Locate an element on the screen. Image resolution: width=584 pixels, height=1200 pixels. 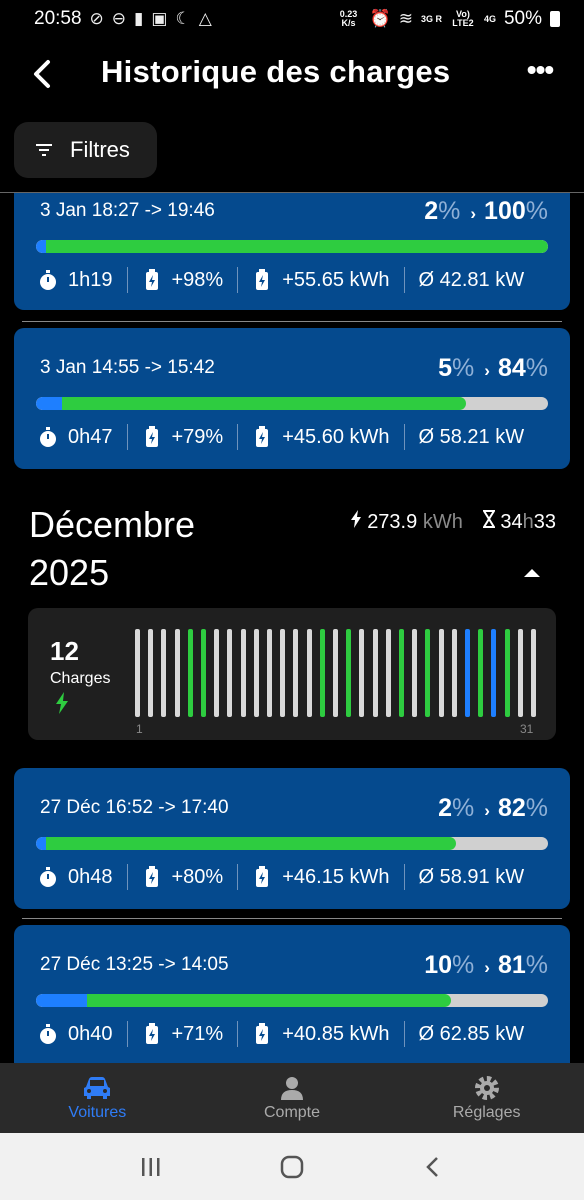
end-percent: 100 is located at coordinates (505, 211).